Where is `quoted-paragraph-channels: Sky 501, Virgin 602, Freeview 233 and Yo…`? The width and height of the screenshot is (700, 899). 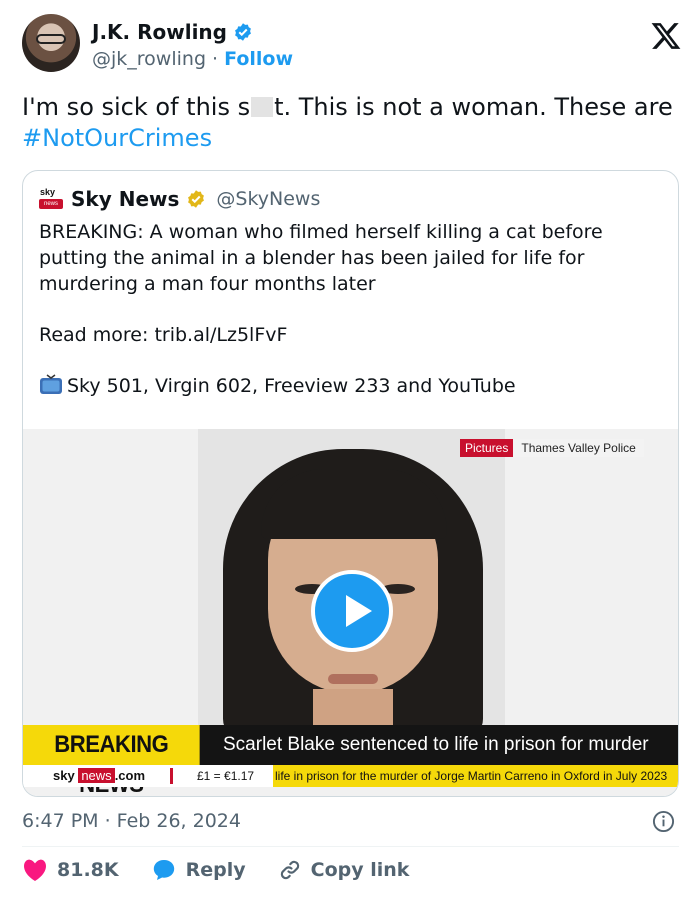
quoted-paragraph-channels: Sky 501, Virgin 602, Freeview 233 and Yo… is located at coordinates (349, 386).